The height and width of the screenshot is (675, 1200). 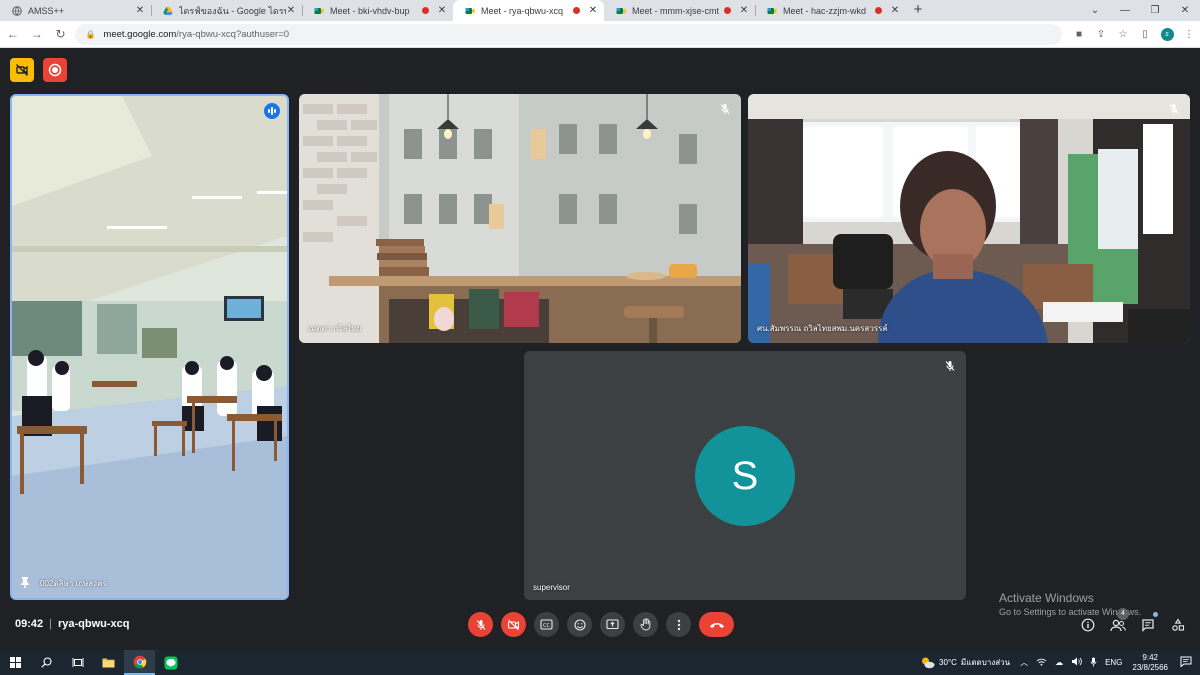 I want to click on tab-search-icon: ⌄, so click(x=1095, y=10).